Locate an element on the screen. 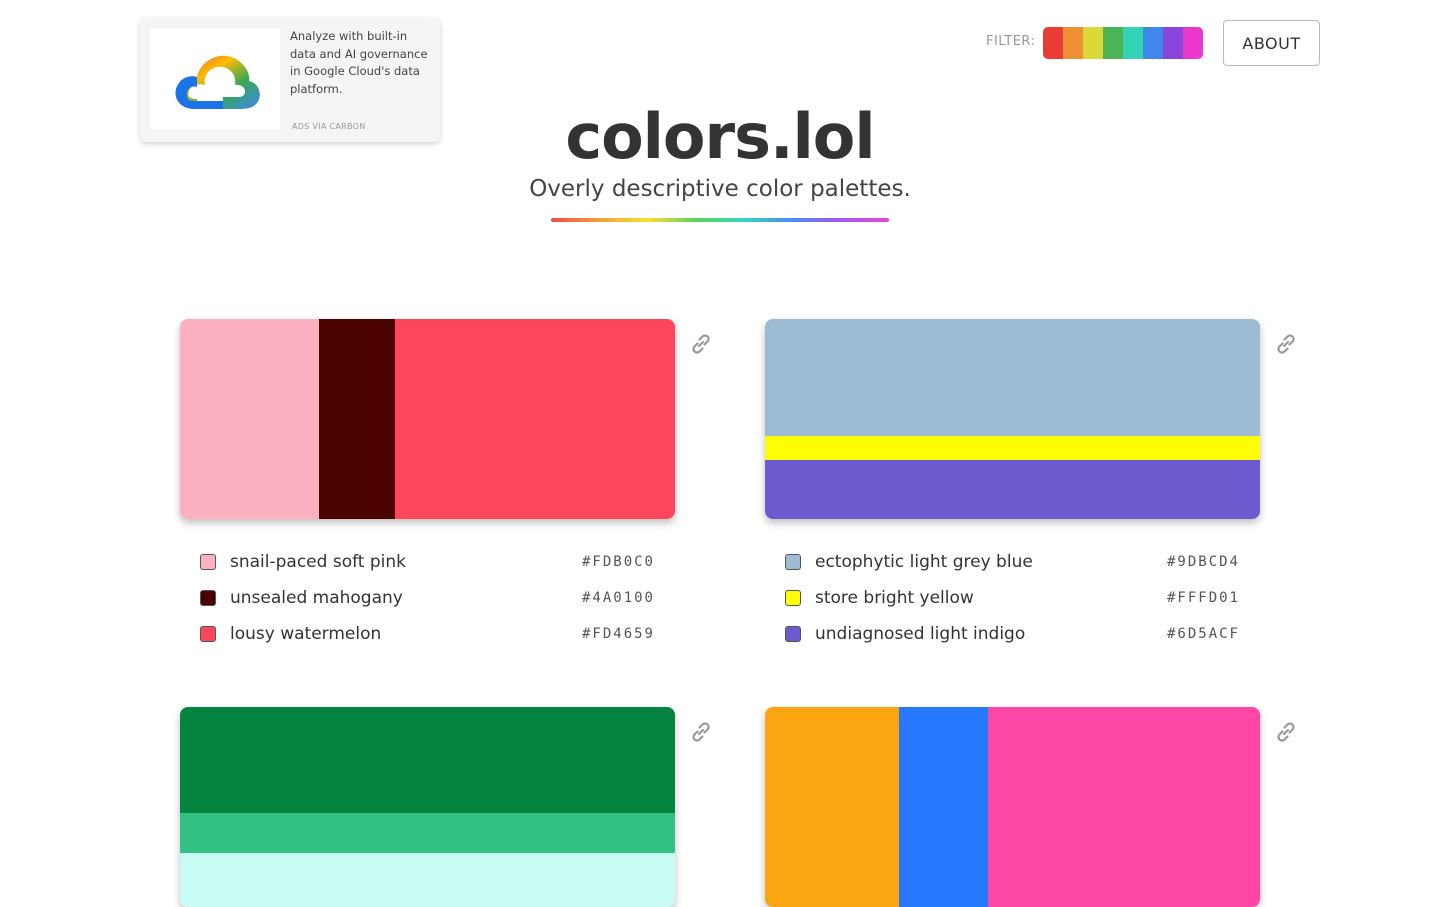  color-name: ectophytic light grey blue is located at coordinates (924, 562).